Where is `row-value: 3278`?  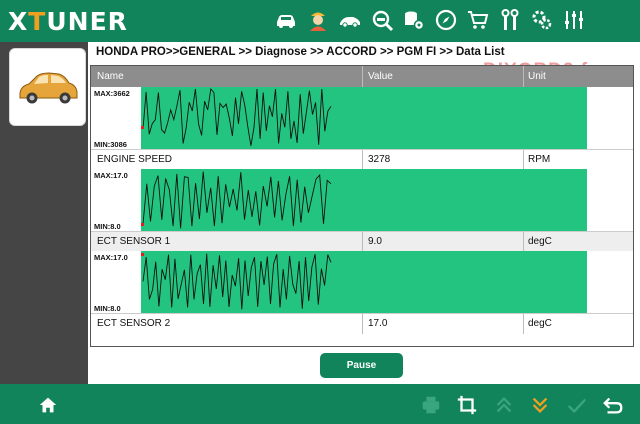
row-value: 3278 is located at coordinates (379, 159).